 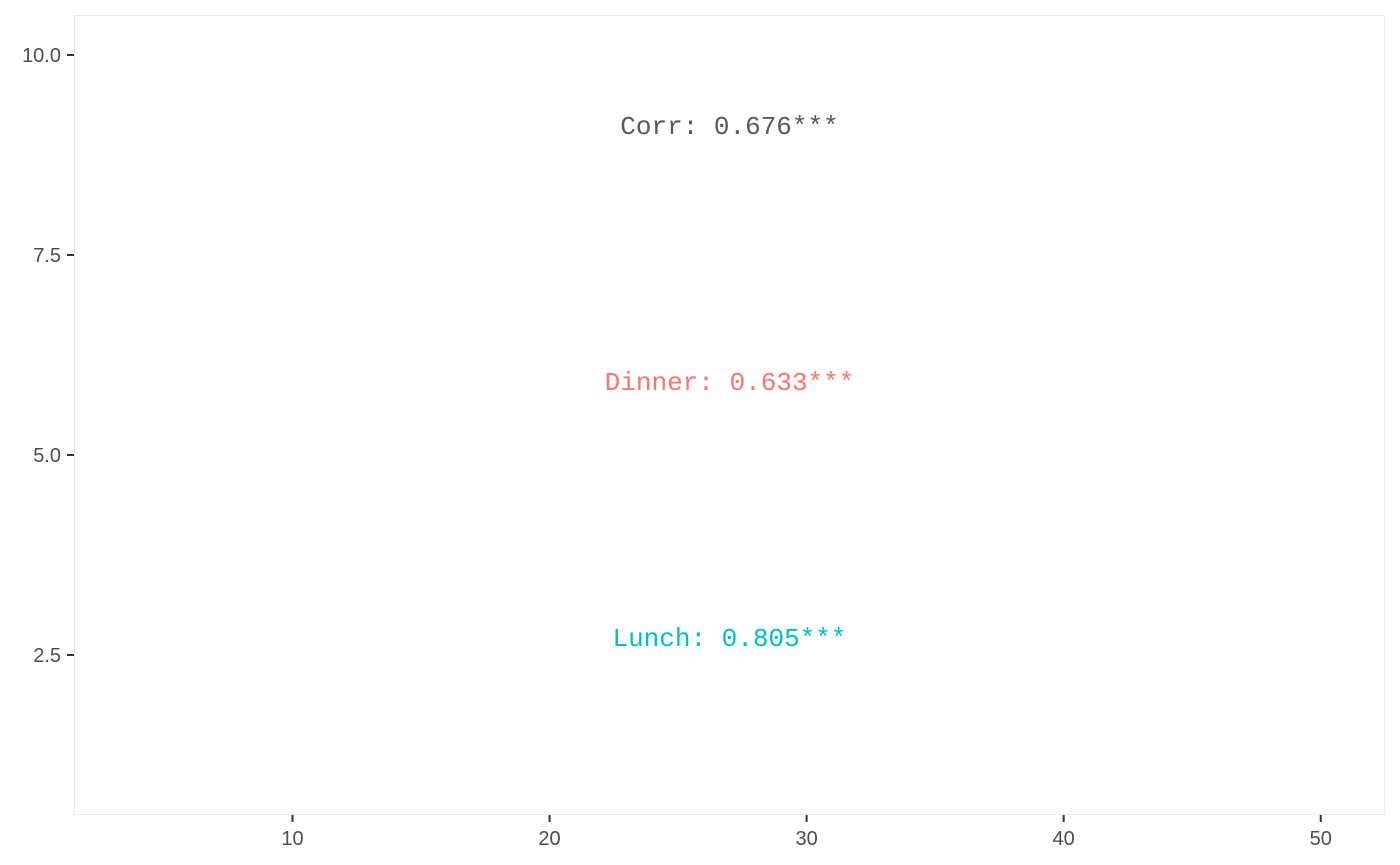 I want to click on y-axis: 2.5 5.0 7.5 10.0, so click(x=48, y=356).